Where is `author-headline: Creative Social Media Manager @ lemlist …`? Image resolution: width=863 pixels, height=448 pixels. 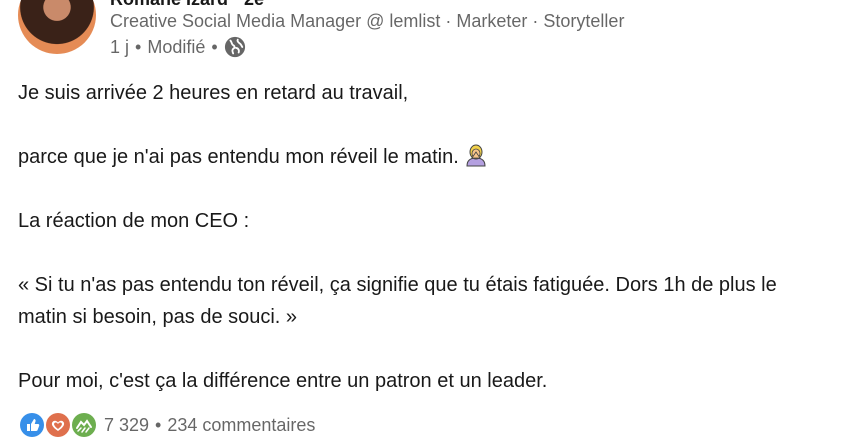
author-headline: Creative Social Media Manager @ lemlist … is located at coordinates (367, 21).